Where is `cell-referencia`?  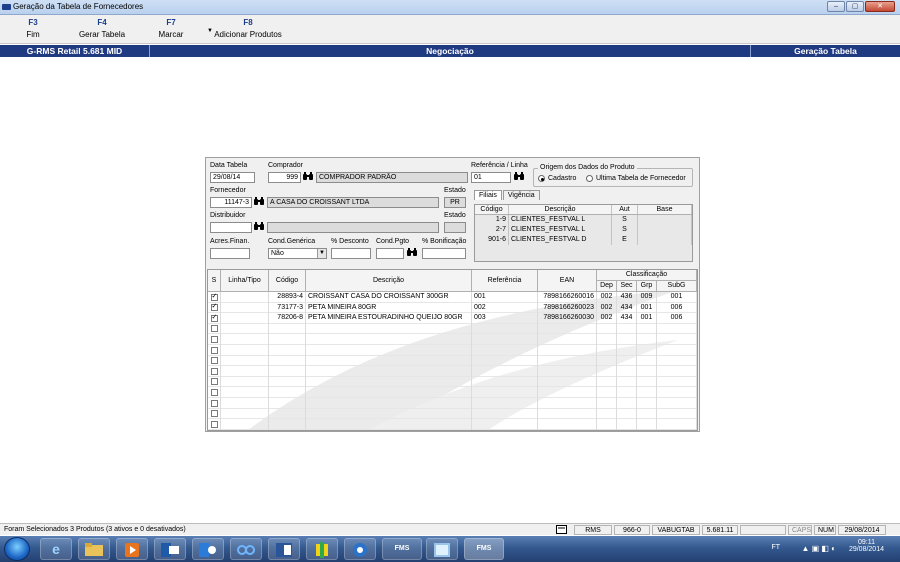
cell-referencia is located at coordinates (505, 403).